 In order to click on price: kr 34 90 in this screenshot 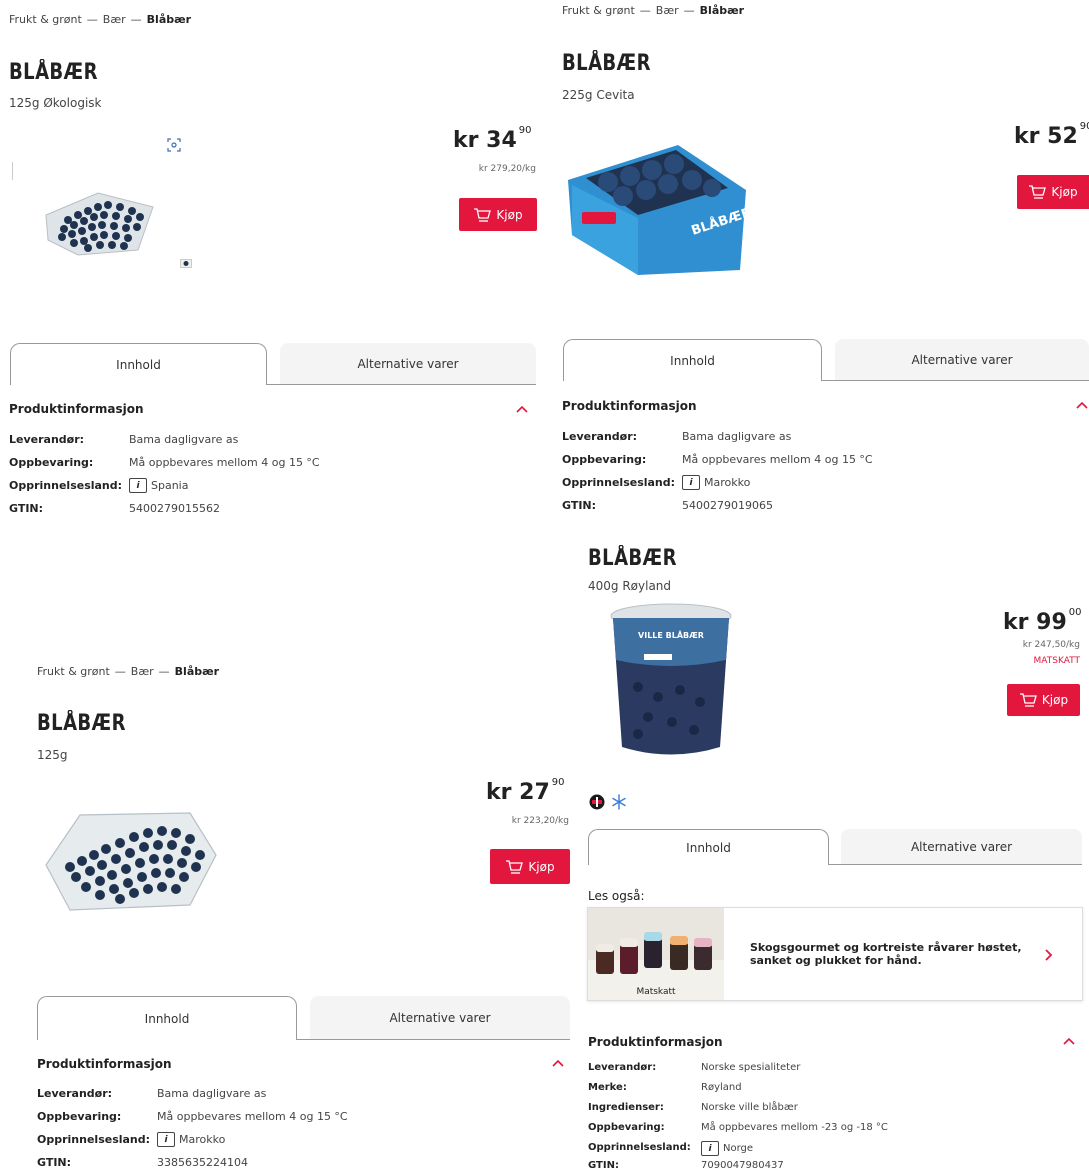, I will do `click(492, 139)`.